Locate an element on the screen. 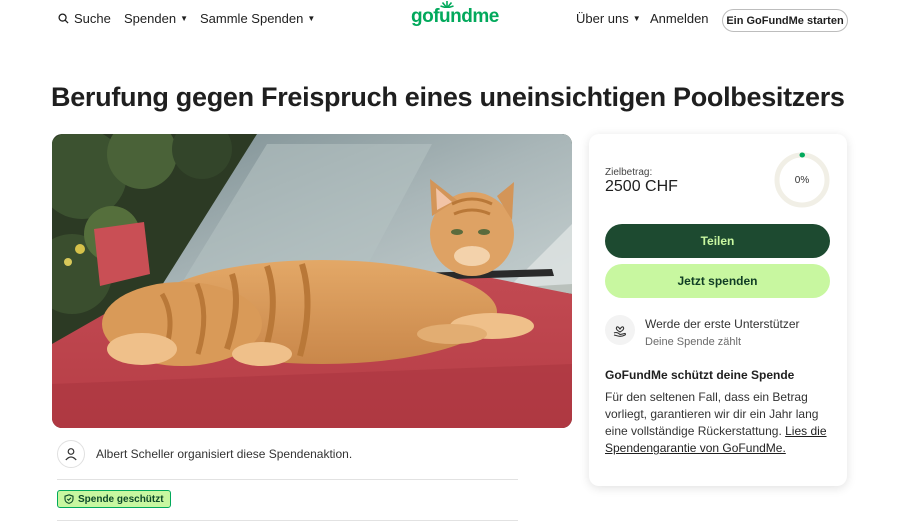 This screenshot has width=900, height=529. login-link: Anmelden is located at coordinates (679, 18).